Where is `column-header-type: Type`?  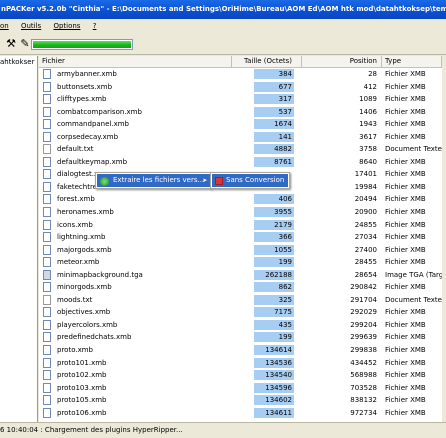
column-header-type: Type is located at coordinates (412, 61).